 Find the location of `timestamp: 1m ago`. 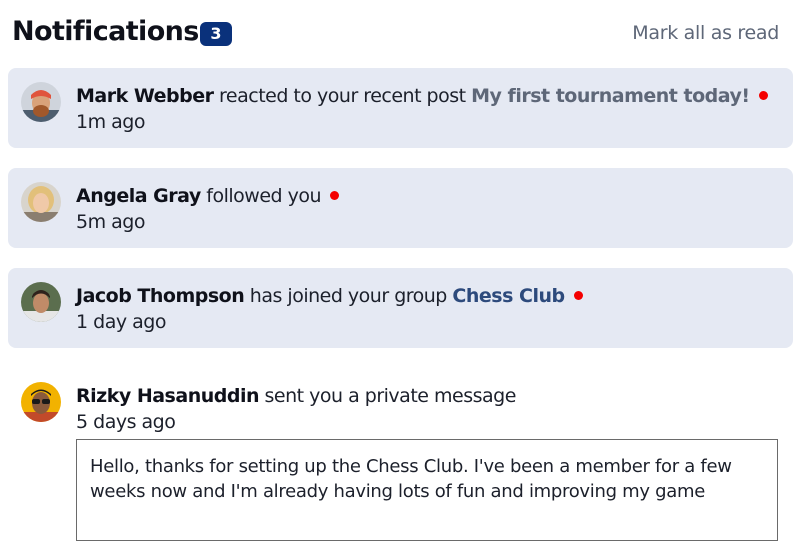

timestamp: 1m ago is located at coordinates (110, 122).